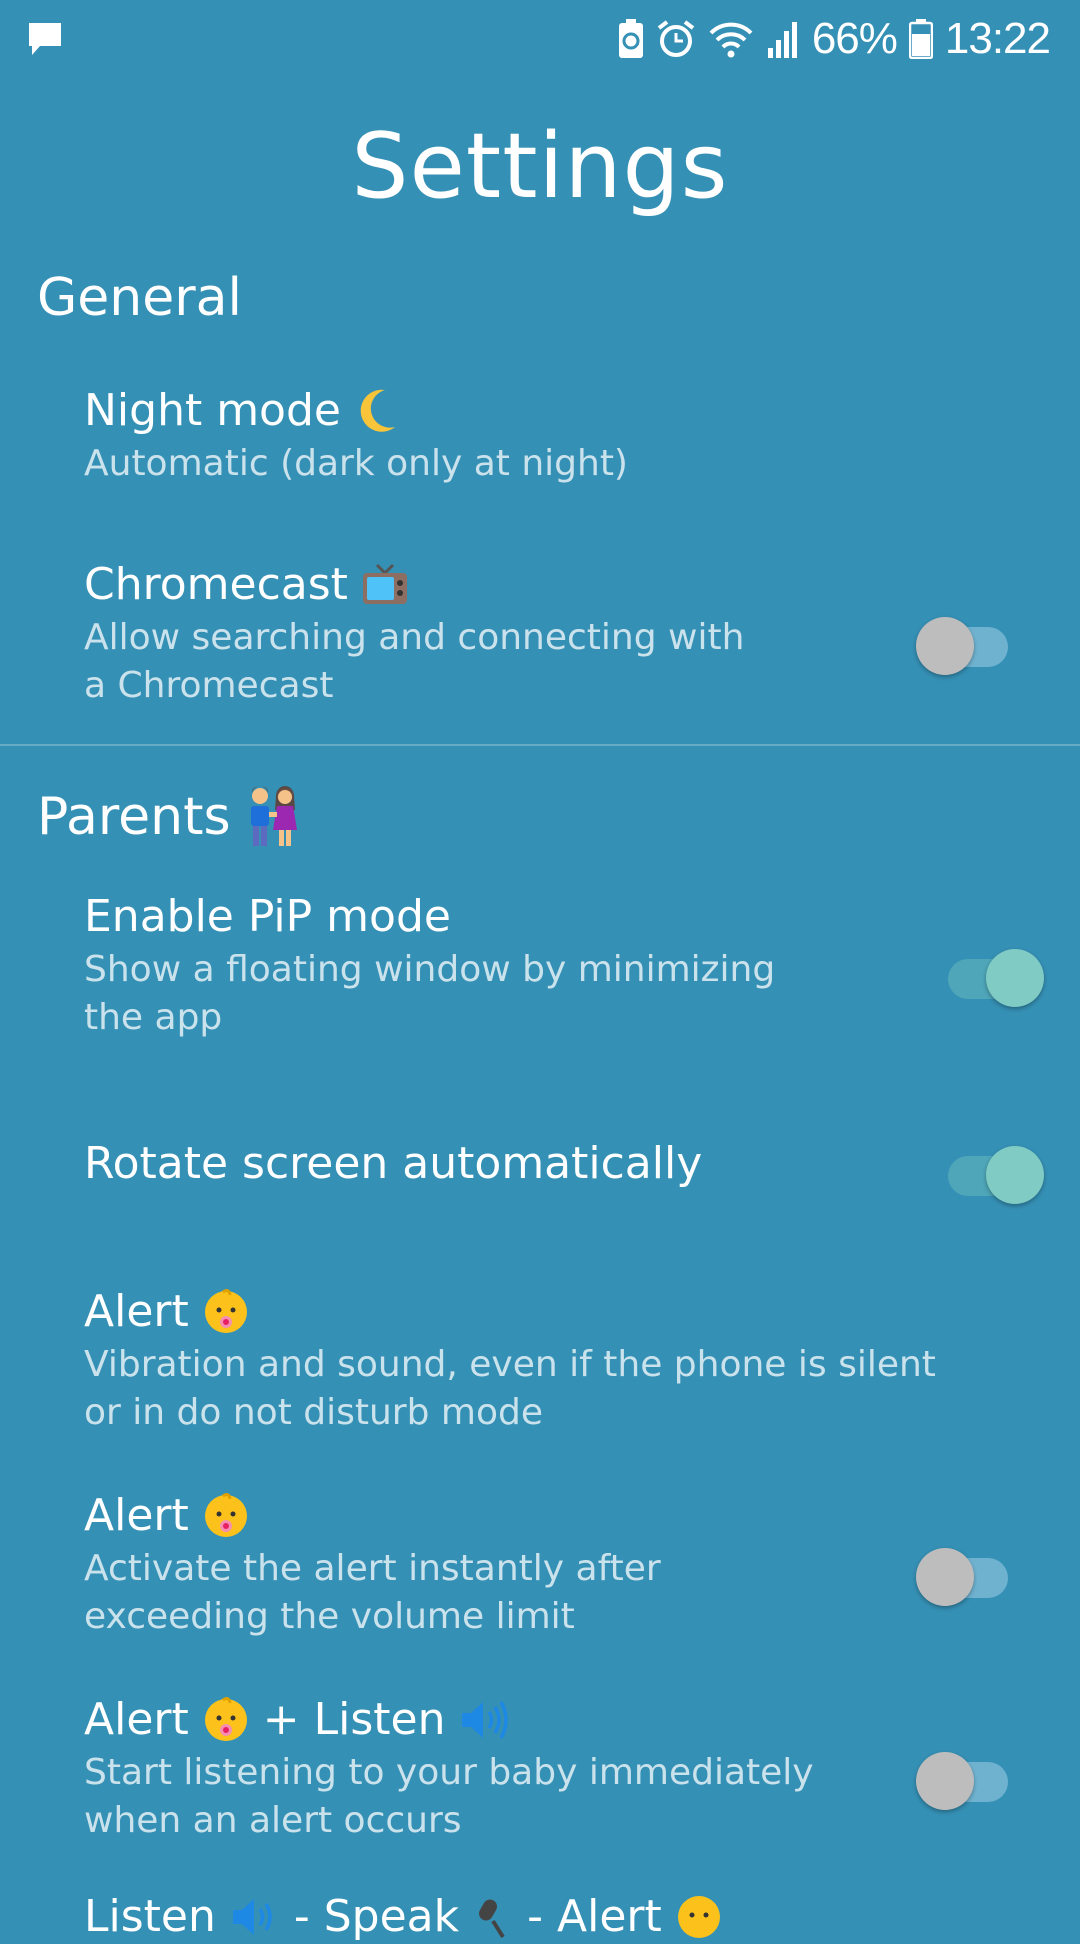 The height and width of the screenshot is (1944, 1080). What do you see at coordinates (594, 1916) in the screenshot?
I see `pref-listen-speak-alert-part3: - Alert` at bounding box center [594, 1916].